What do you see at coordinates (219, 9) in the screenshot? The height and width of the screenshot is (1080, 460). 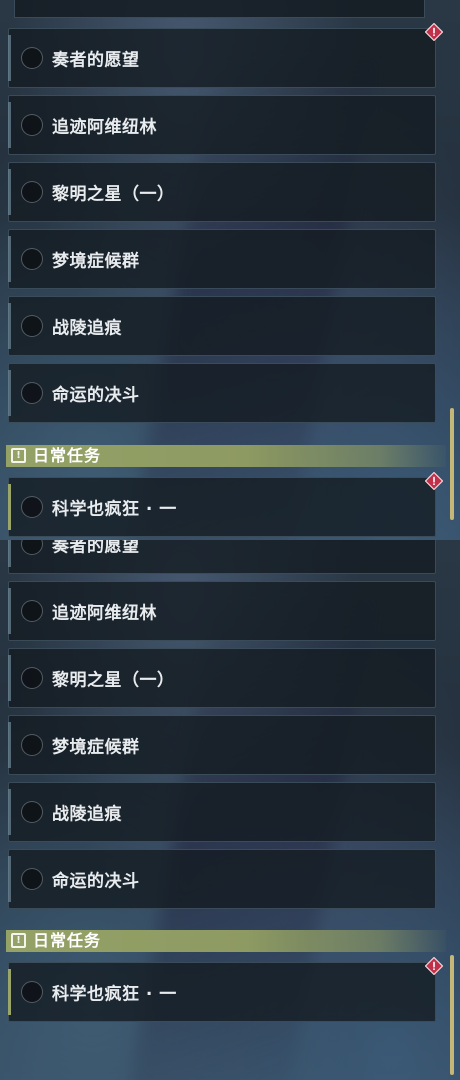 I see `list-item-partial` at bounding box center [219, 9].